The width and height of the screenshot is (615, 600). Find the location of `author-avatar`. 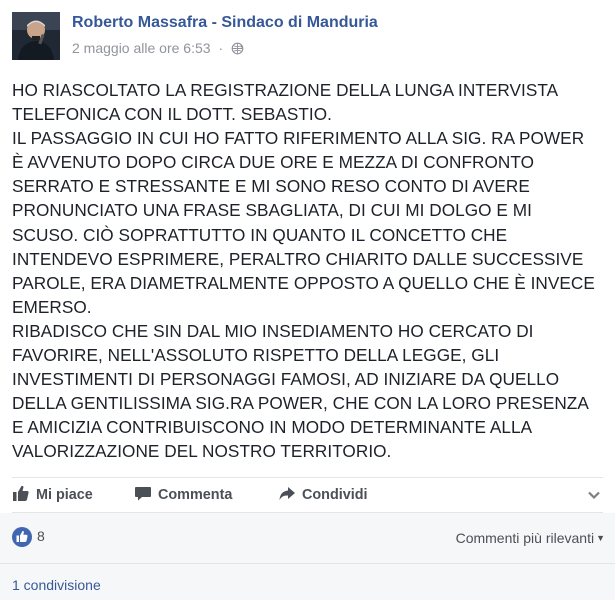

author-avatar is located at coordinates (36, 36).